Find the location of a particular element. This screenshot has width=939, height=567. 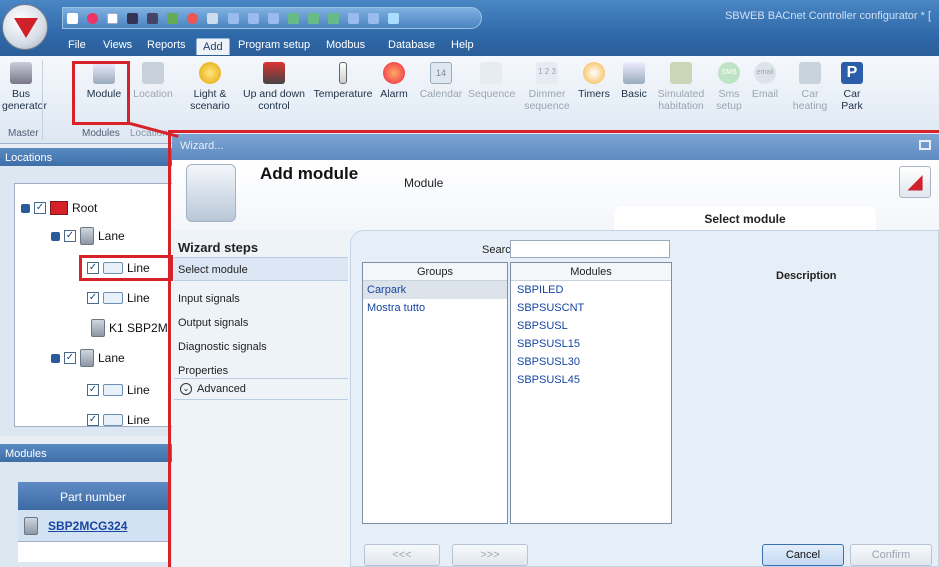

car-park-button: P Car Park is located at coordinates (852, 86).